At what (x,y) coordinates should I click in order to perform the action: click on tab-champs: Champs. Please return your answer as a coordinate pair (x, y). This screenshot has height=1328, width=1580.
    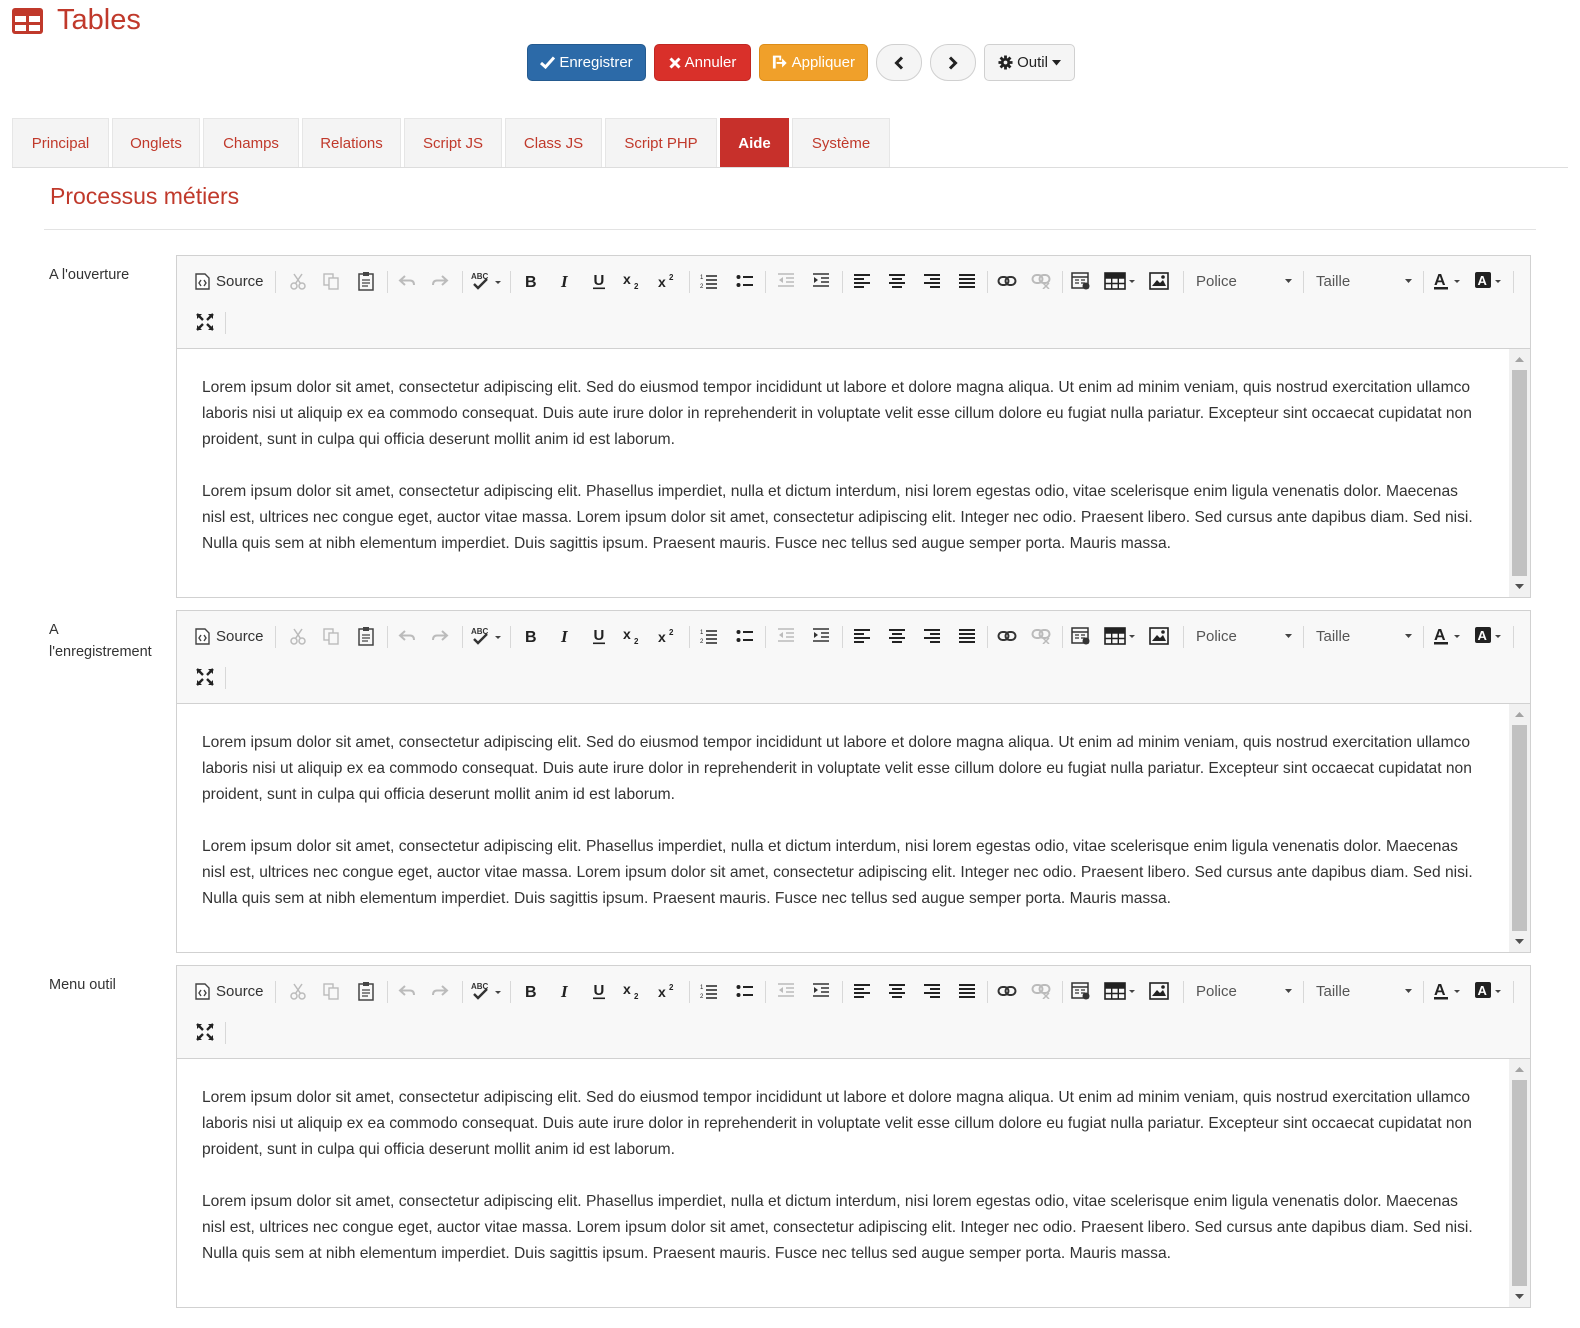
    Looking at the image, I should click on (251, 142).